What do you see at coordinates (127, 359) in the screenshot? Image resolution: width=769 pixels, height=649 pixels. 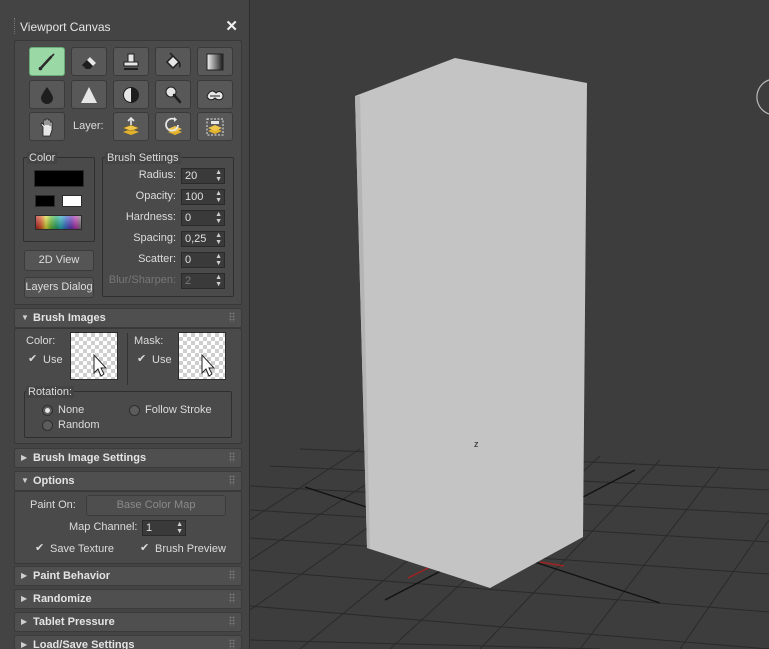 I see `brush-images-divider` at bounding box center [127, 359].